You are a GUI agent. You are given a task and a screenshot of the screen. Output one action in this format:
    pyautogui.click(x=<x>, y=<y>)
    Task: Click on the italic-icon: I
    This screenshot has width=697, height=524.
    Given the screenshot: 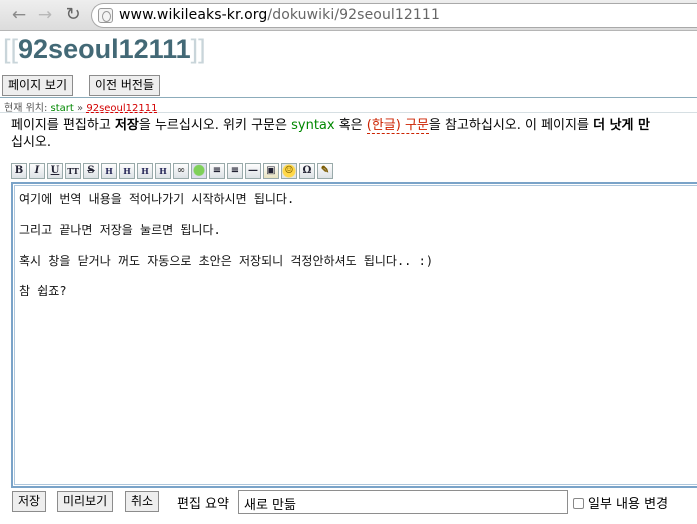 What is the action you would take?
    pyautogui.click(x=37, y=171)
    